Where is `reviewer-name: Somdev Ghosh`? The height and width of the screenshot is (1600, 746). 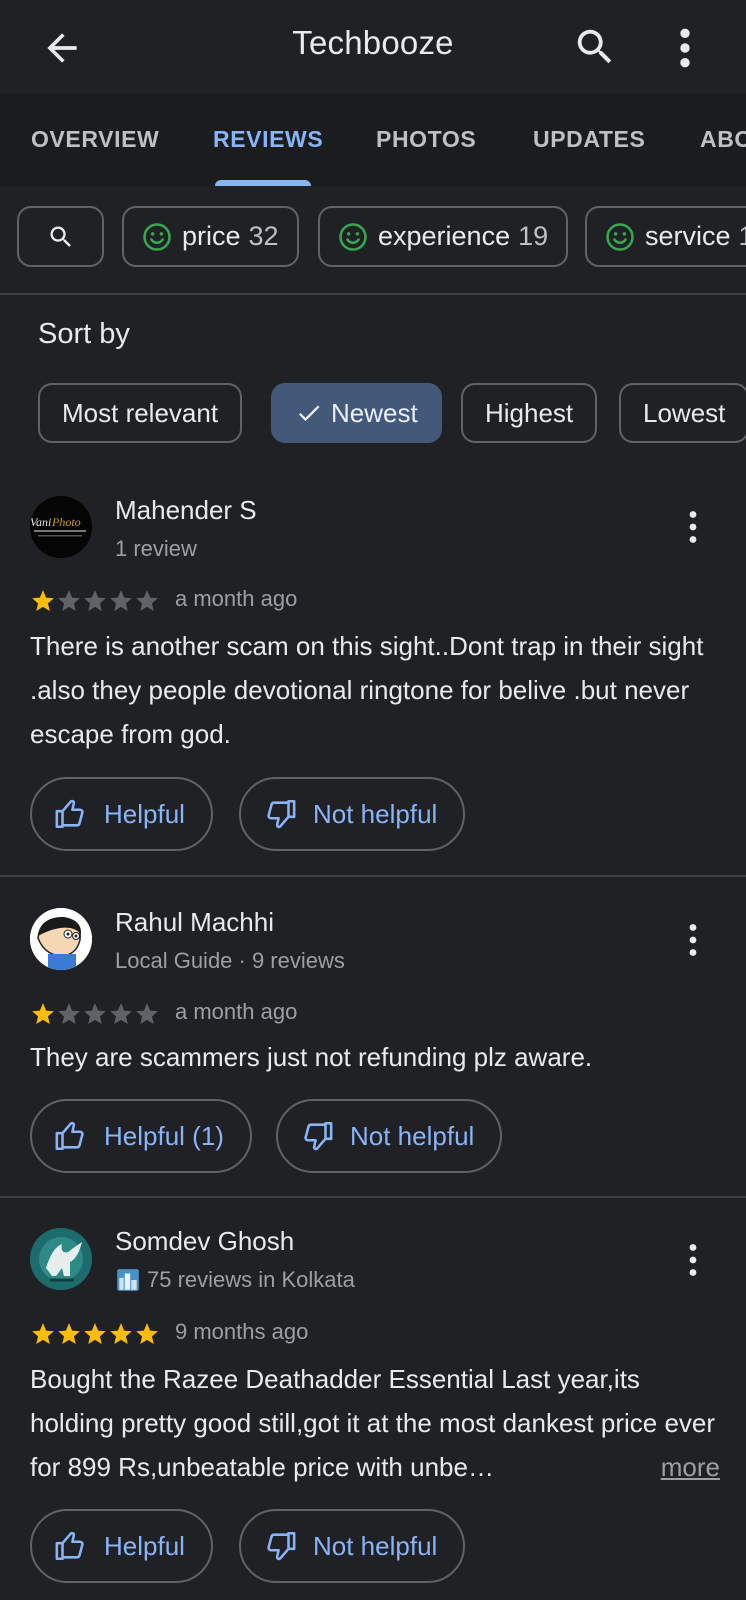 reviewer-name: Somdev Ghosh is located at coordinates (204, 1241).